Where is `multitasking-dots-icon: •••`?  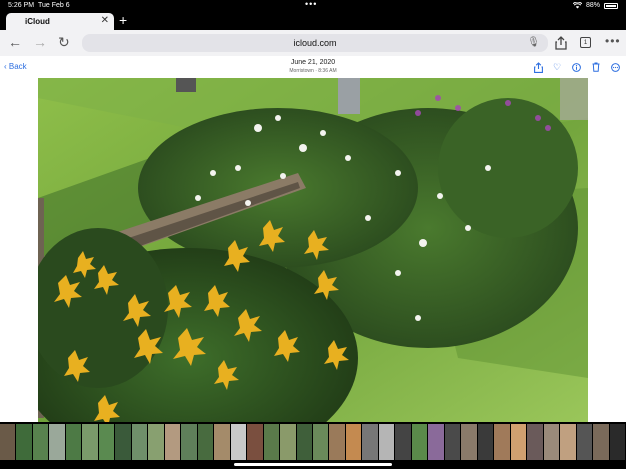
multitasking-dots-icon: ••• is located at coordinates (311, 4).